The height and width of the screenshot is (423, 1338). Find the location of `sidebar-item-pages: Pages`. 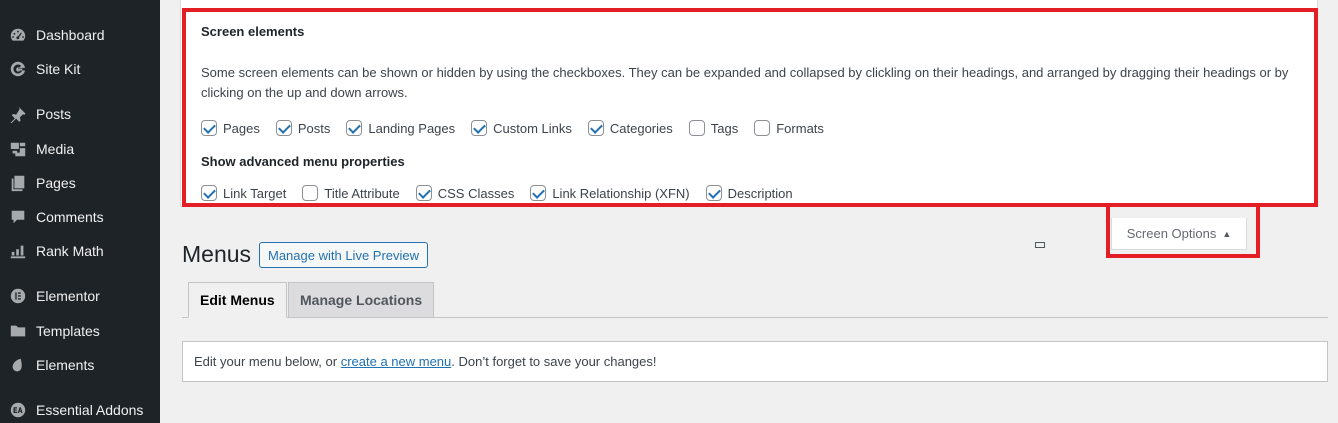

sidebar-item-pages: Pages is located at coordinates (80, 183).